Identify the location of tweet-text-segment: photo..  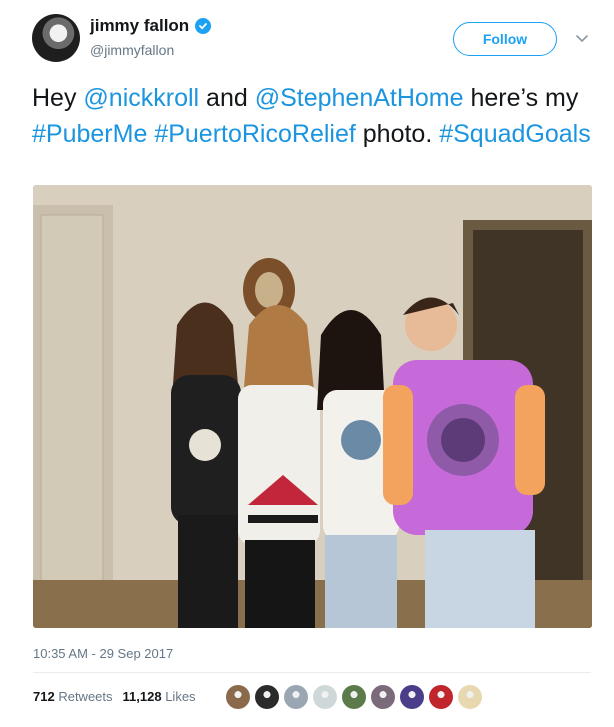
(397, 134).